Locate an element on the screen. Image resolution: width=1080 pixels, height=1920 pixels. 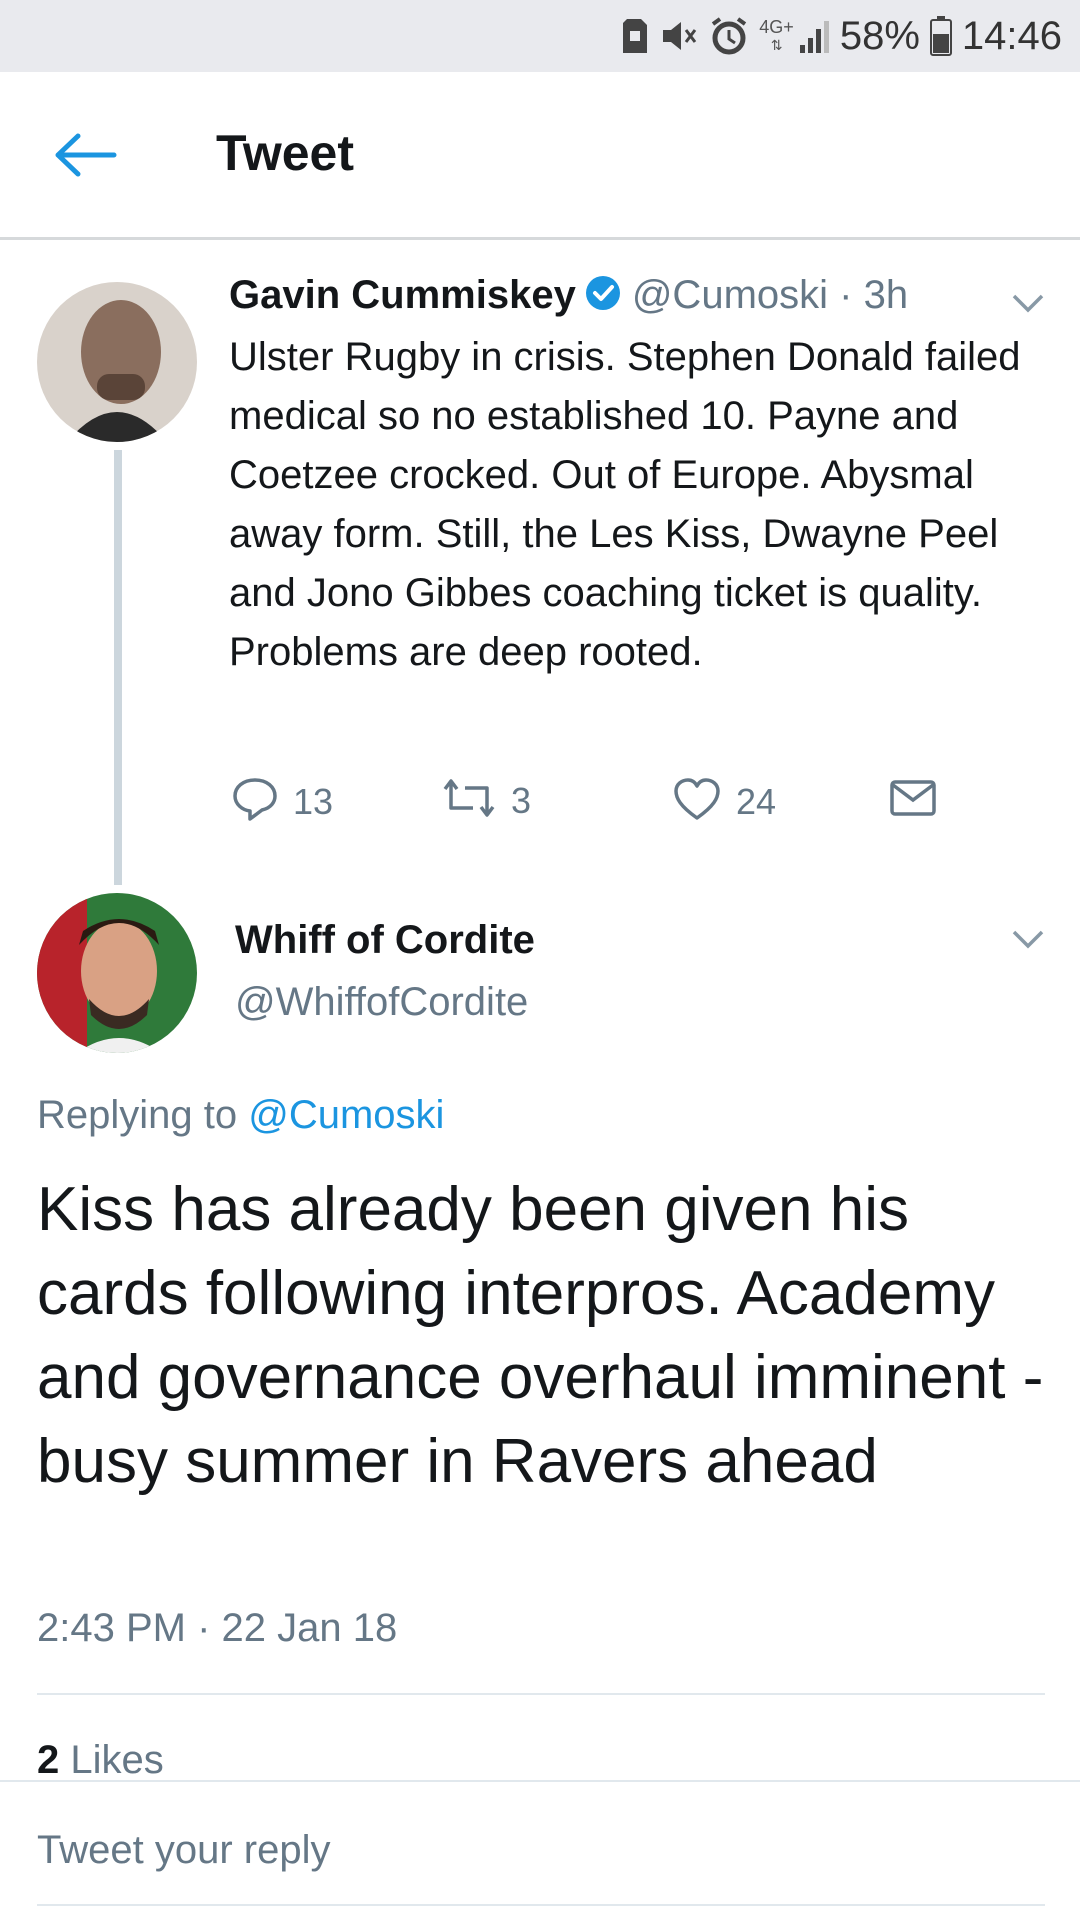
mute-icon is located at coordinates (679, 36).